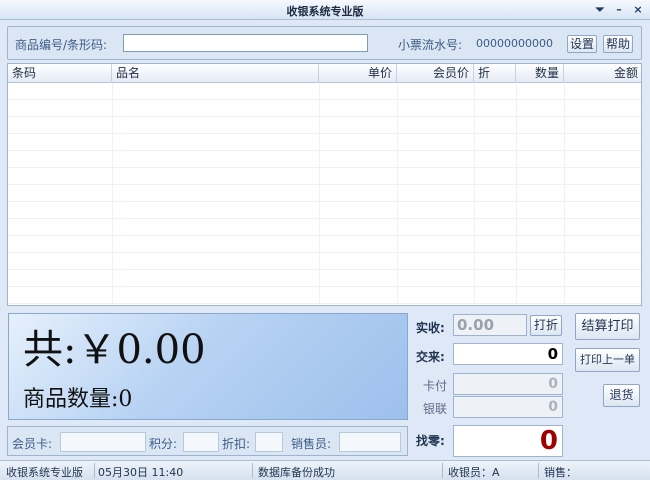 The height and width of the screenshot is (480, 650). What do you see at coordinates (435, 409) in the screenshot?
I see `unionpay-label: 银联` at bounding box center [435, 409].